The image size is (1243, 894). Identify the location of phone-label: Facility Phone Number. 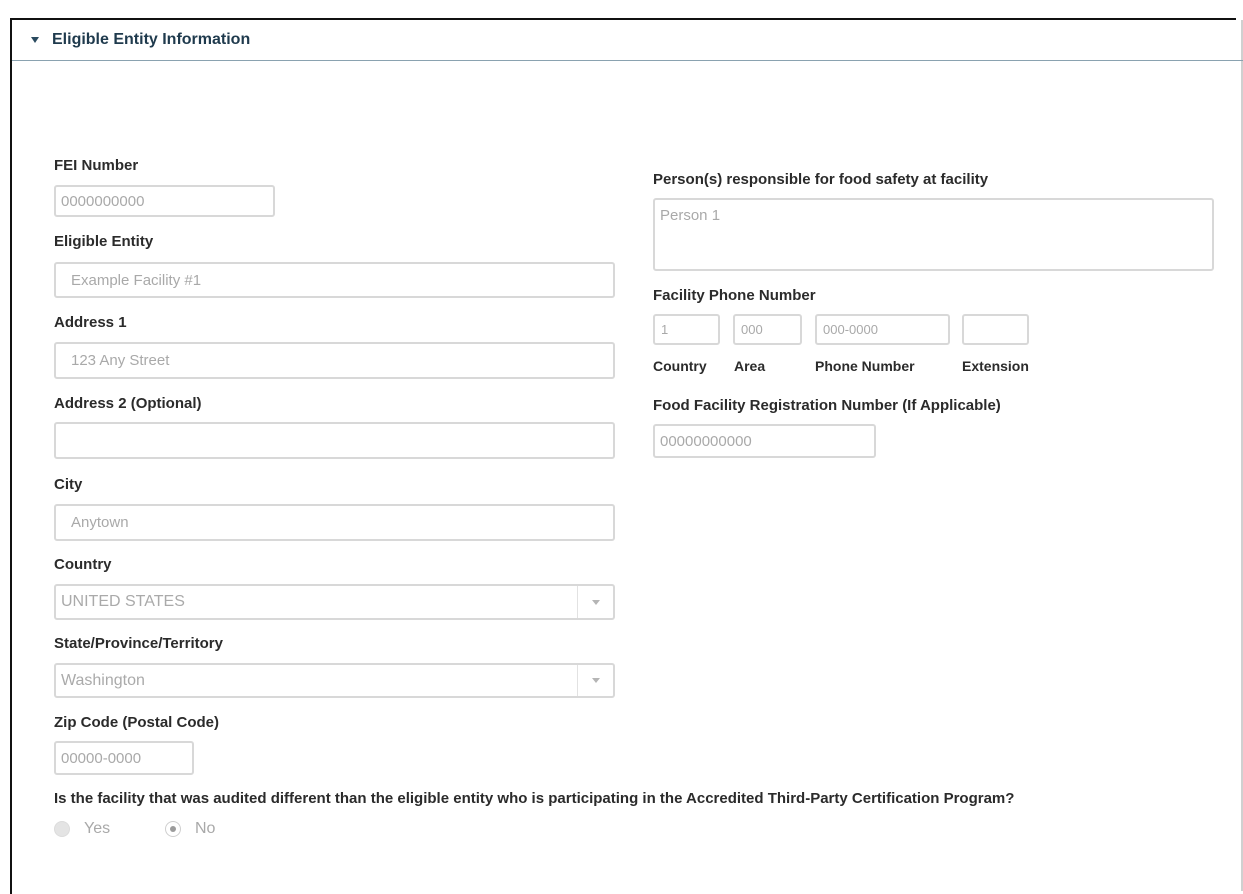
(734, 295).